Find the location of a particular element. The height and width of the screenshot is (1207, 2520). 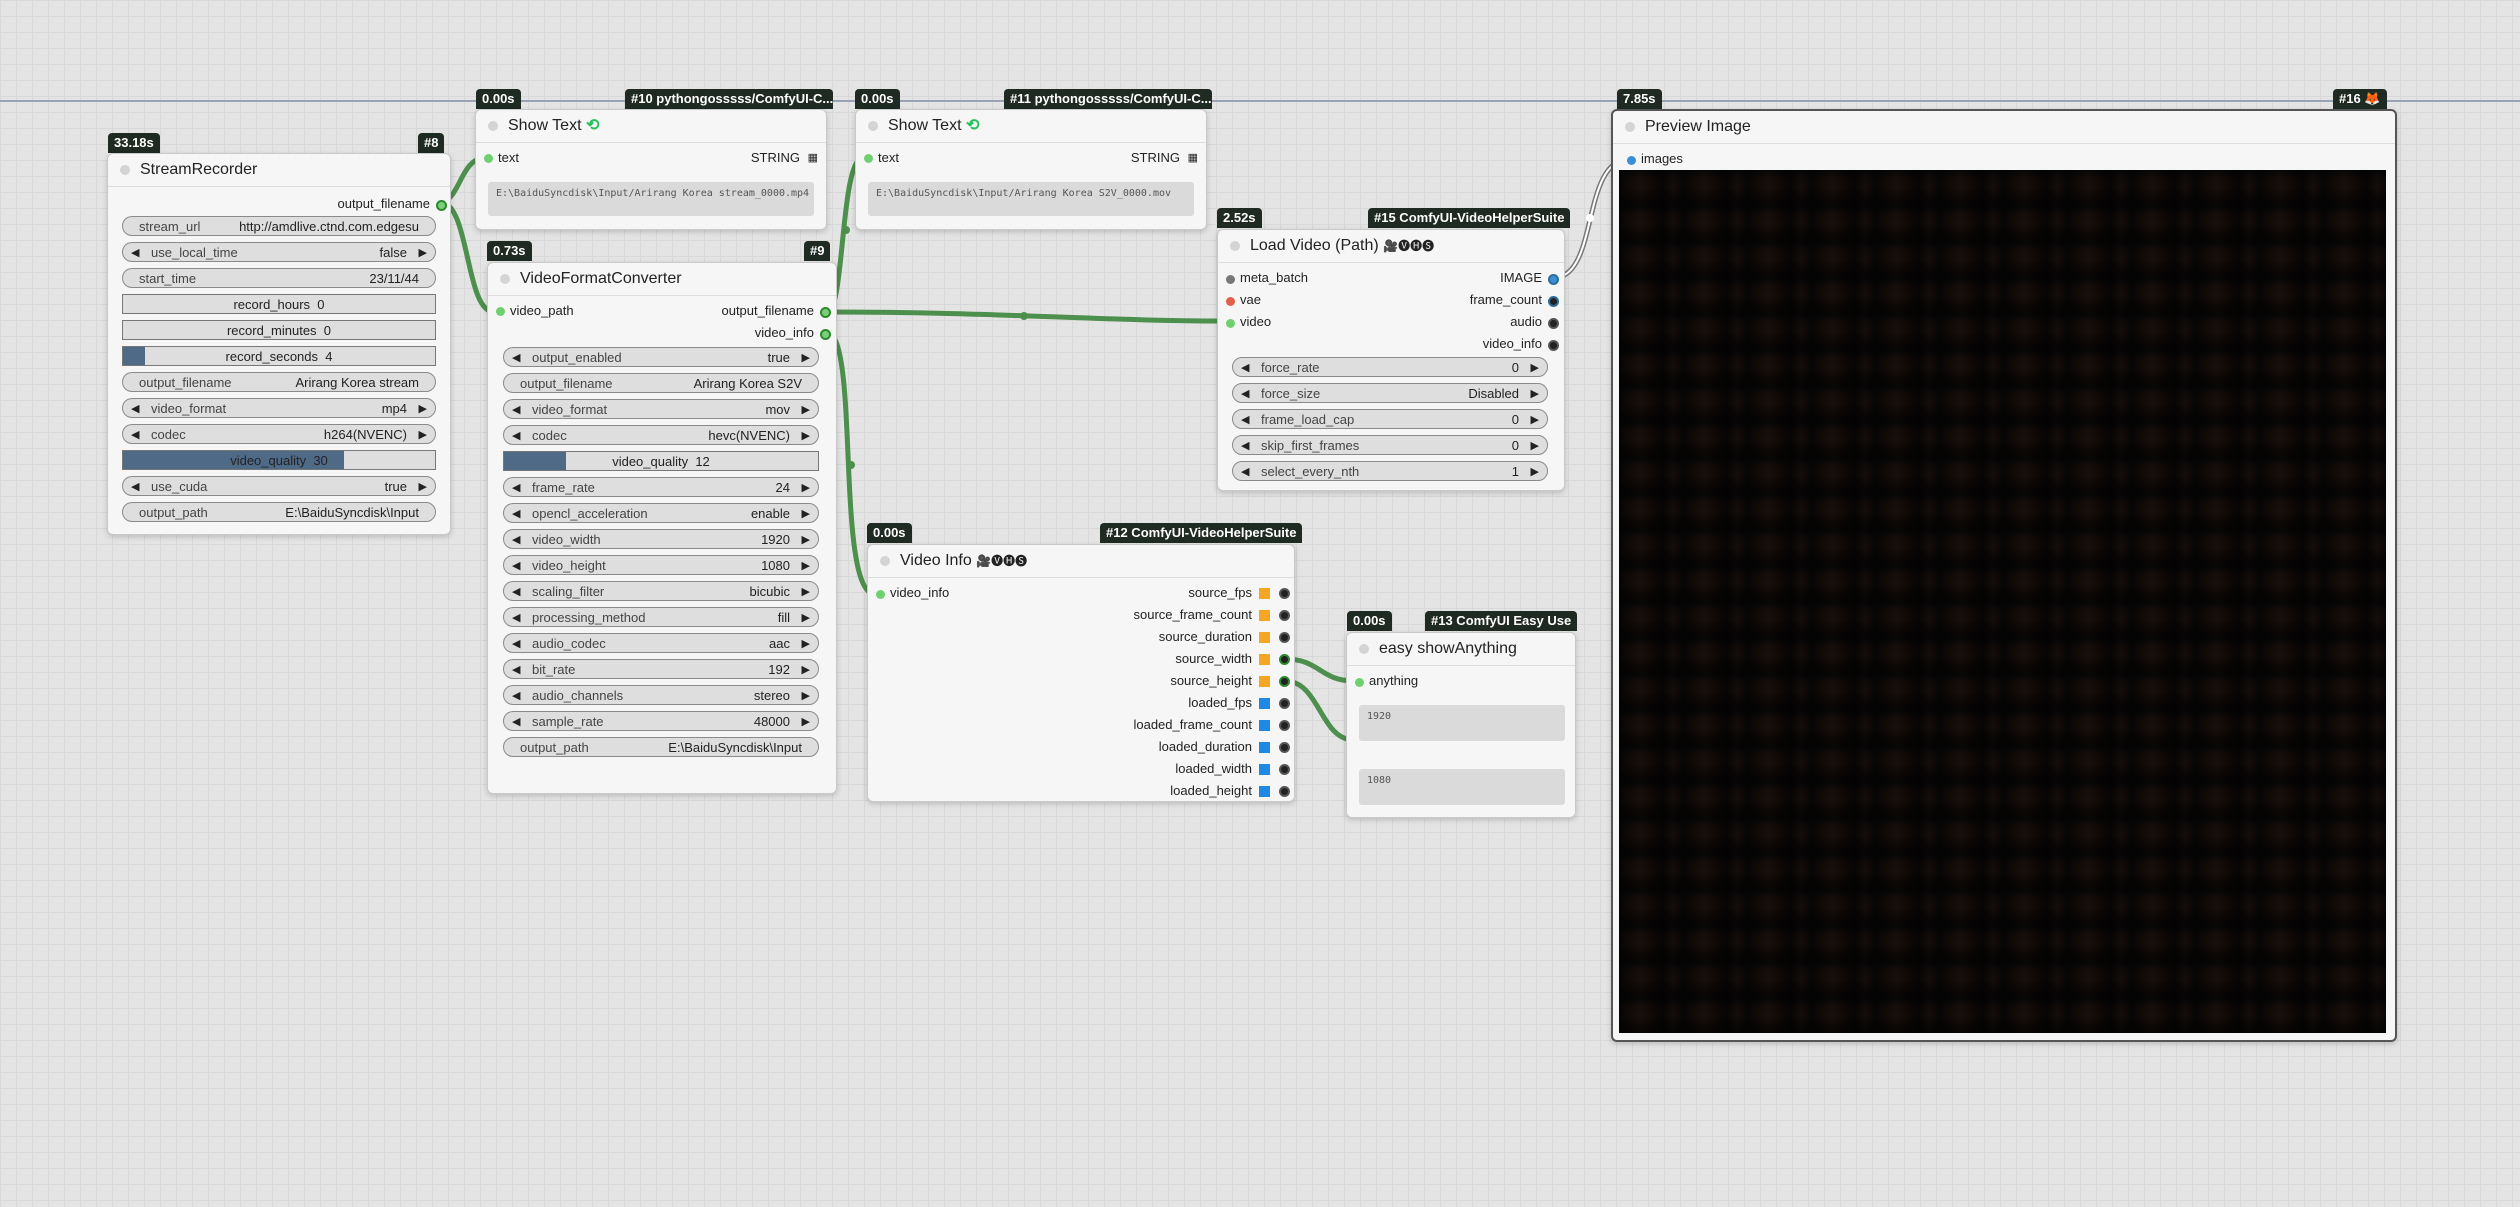

codec-combo: ◀ codec hevc(NVENC) ▶ is located at coordinates (661, 435).